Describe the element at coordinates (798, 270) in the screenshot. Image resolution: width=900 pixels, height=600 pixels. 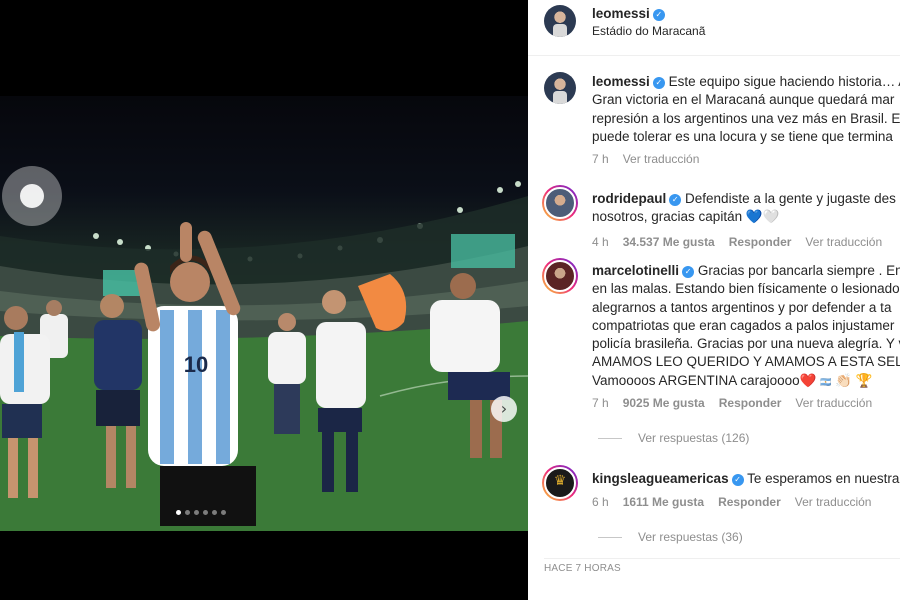
I see `comment-line: Gracias por bancarla siempre . En` at that location.